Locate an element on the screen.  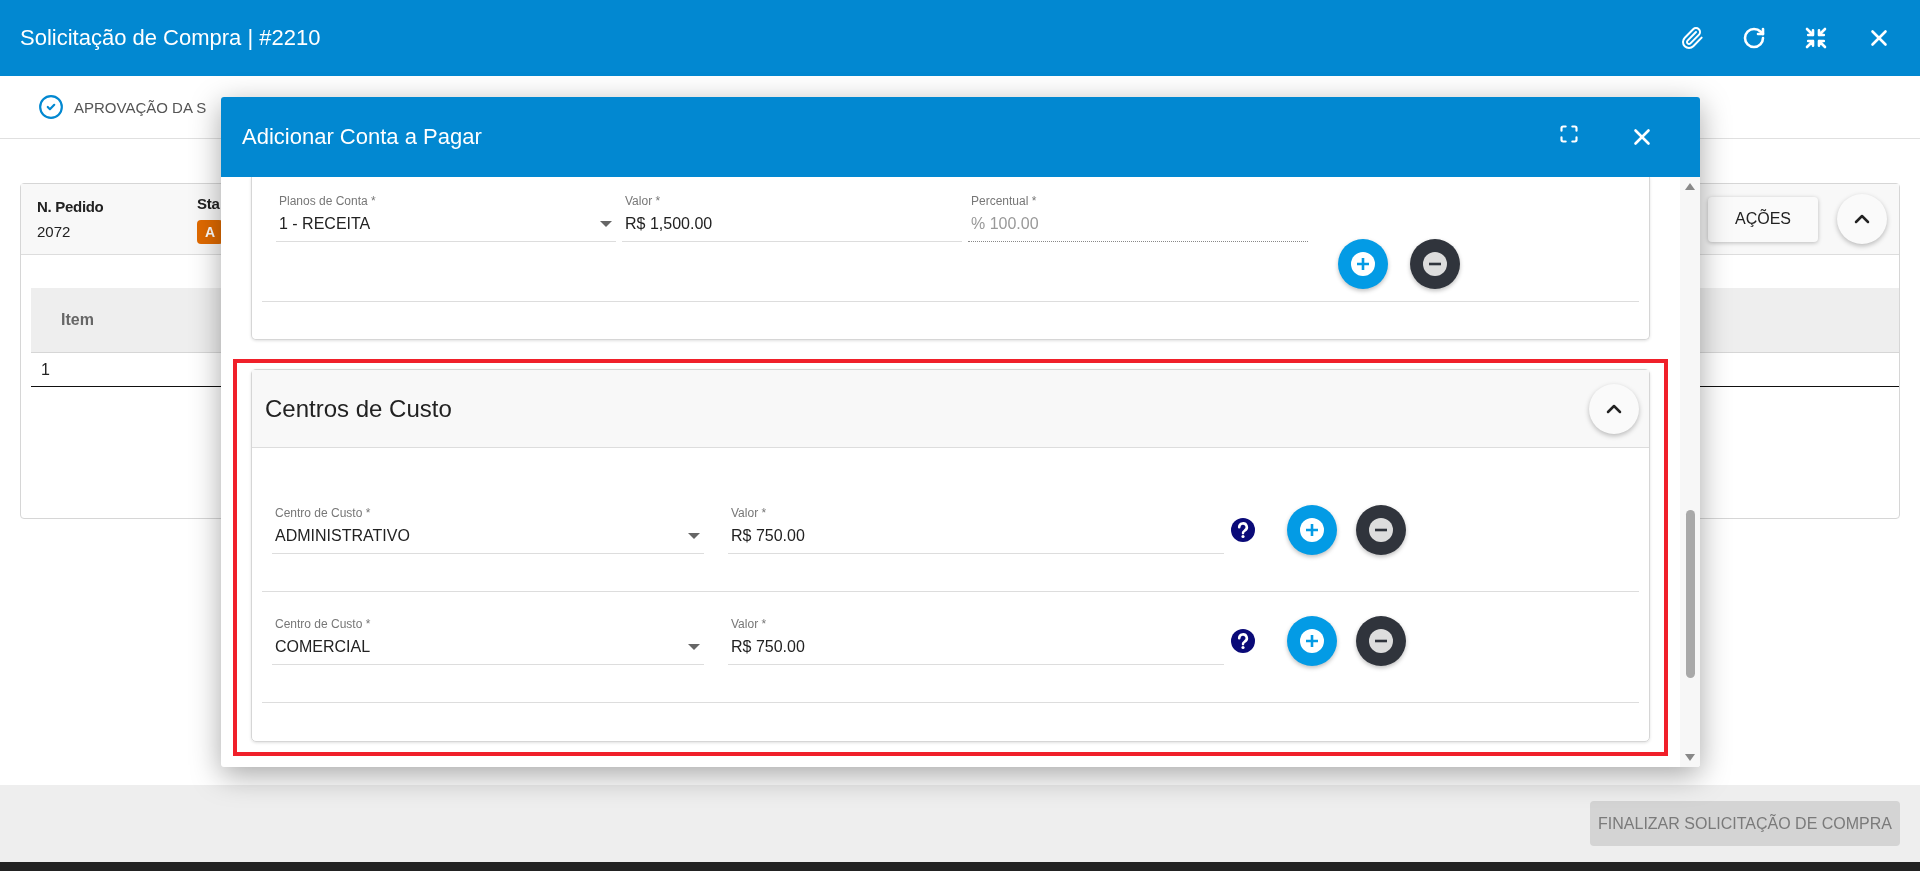
section-title: Centros de Custo is located at coordinates (358, 408).